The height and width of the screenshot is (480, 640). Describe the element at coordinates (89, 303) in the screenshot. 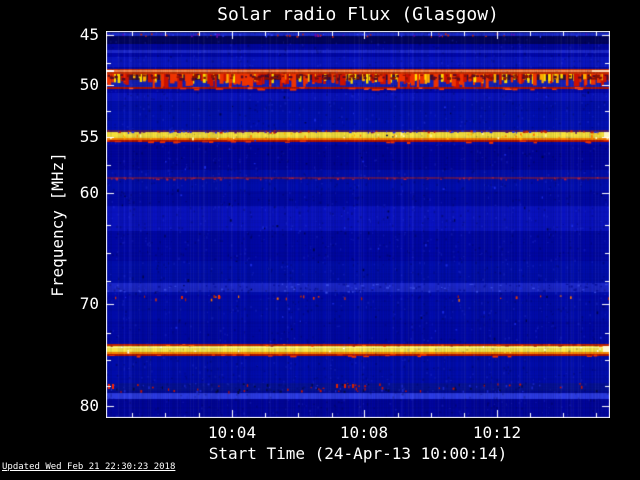

I see `y-tick-label: 70` at that location.